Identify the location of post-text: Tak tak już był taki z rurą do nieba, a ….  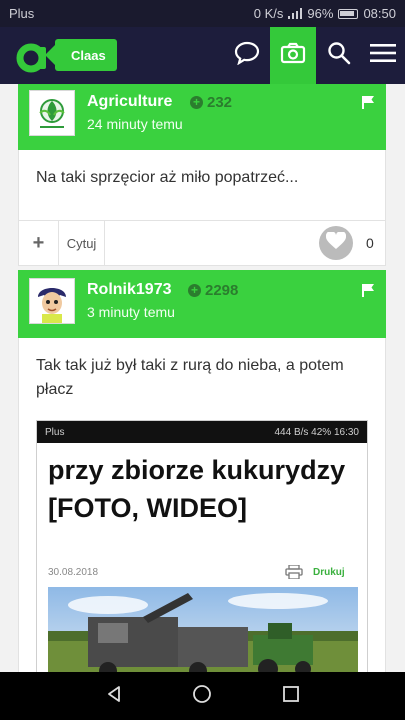
(190, 377).